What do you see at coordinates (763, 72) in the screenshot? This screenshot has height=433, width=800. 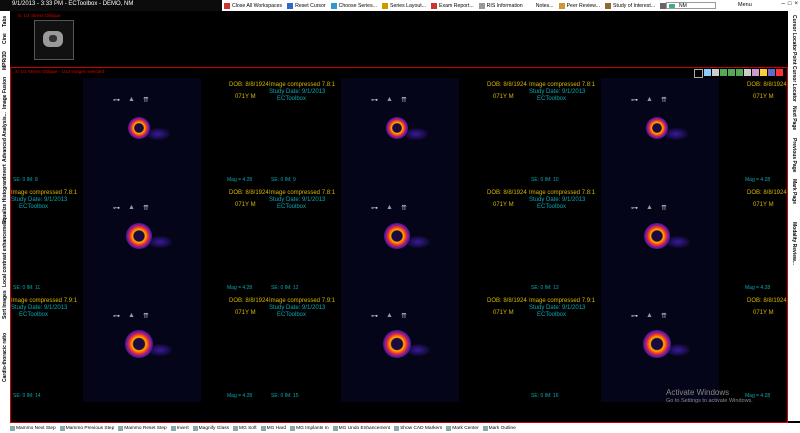 I see `folder-icon` at bounding box center [763, 72].